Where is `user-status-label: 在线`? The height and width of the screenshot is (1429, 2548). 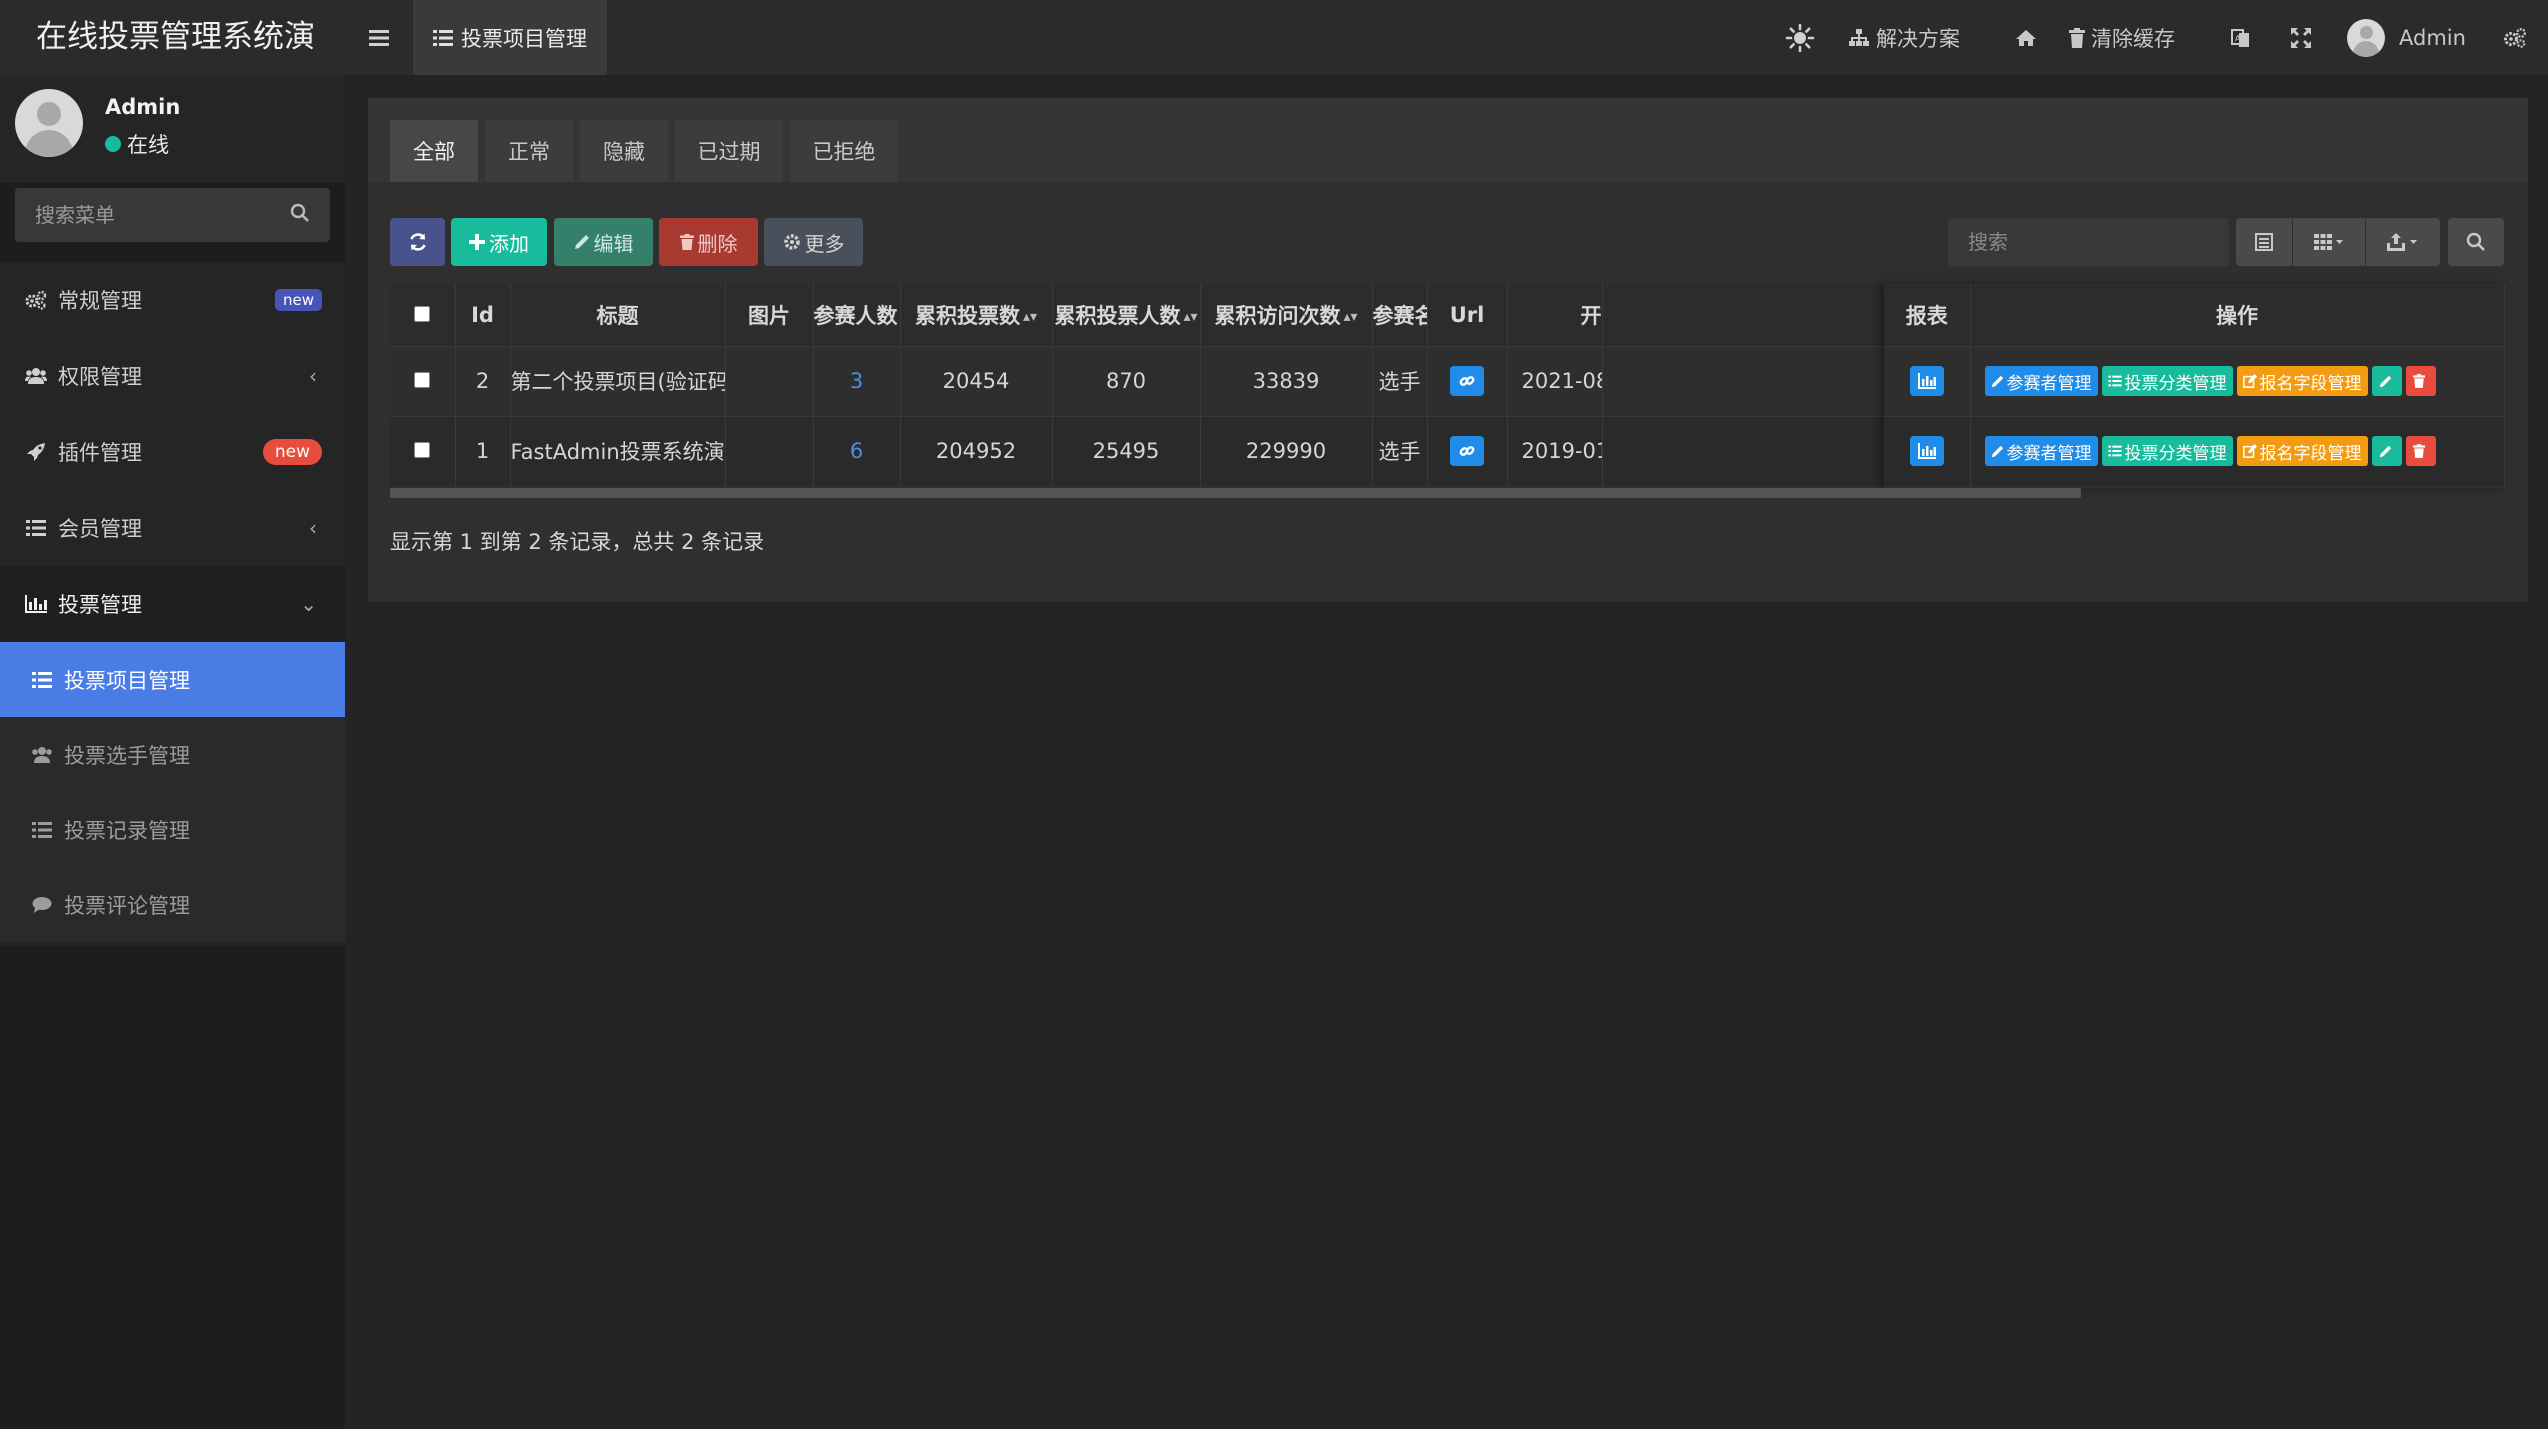 user-status-label: 在线 is located at coordinates (148, 145).